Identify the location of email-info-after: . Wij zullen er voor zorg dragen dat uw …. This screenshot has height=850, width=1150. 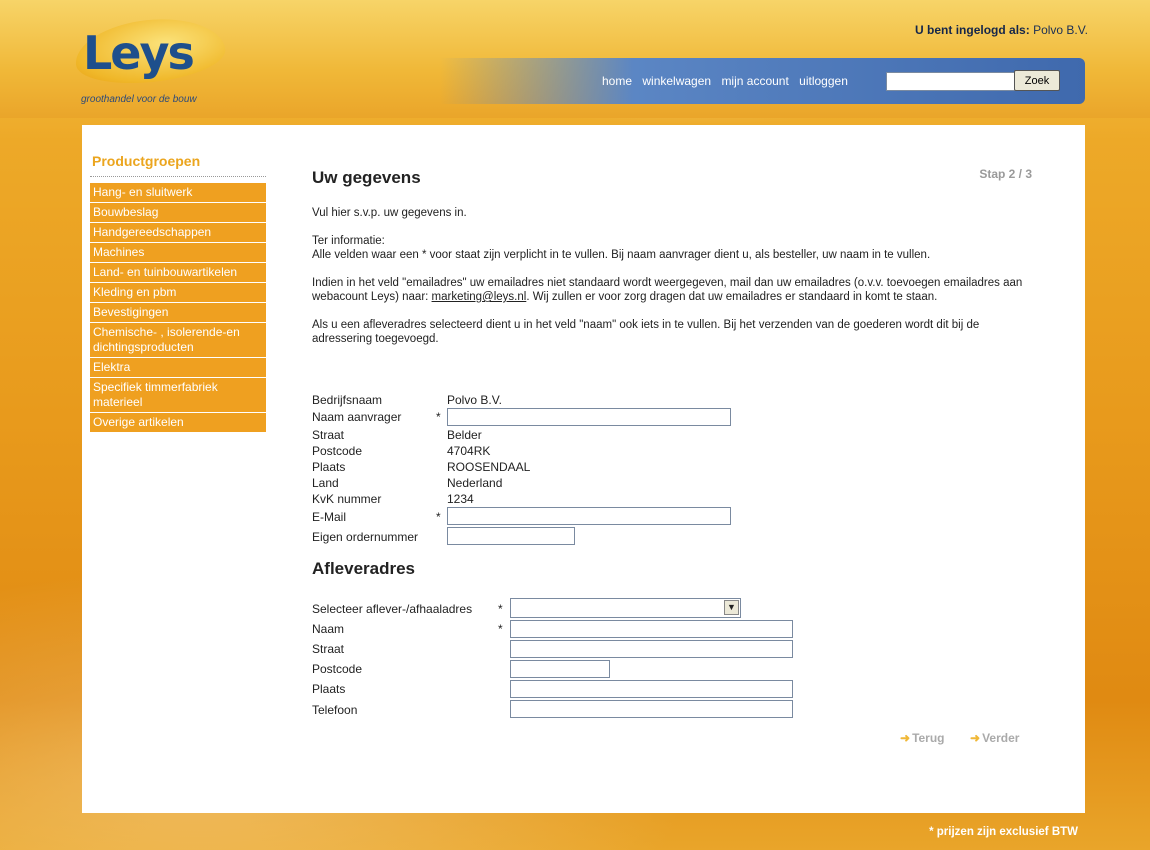
(732, 297).